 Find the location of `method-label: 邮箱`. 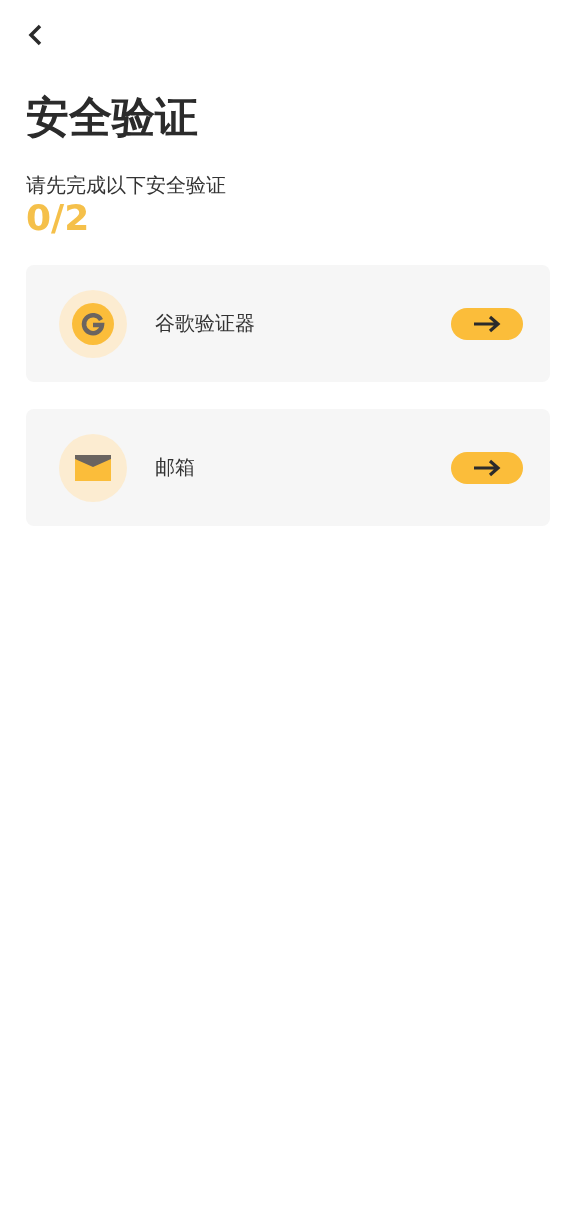

method-label: 邮箱 is located at coordinates (175, 468).